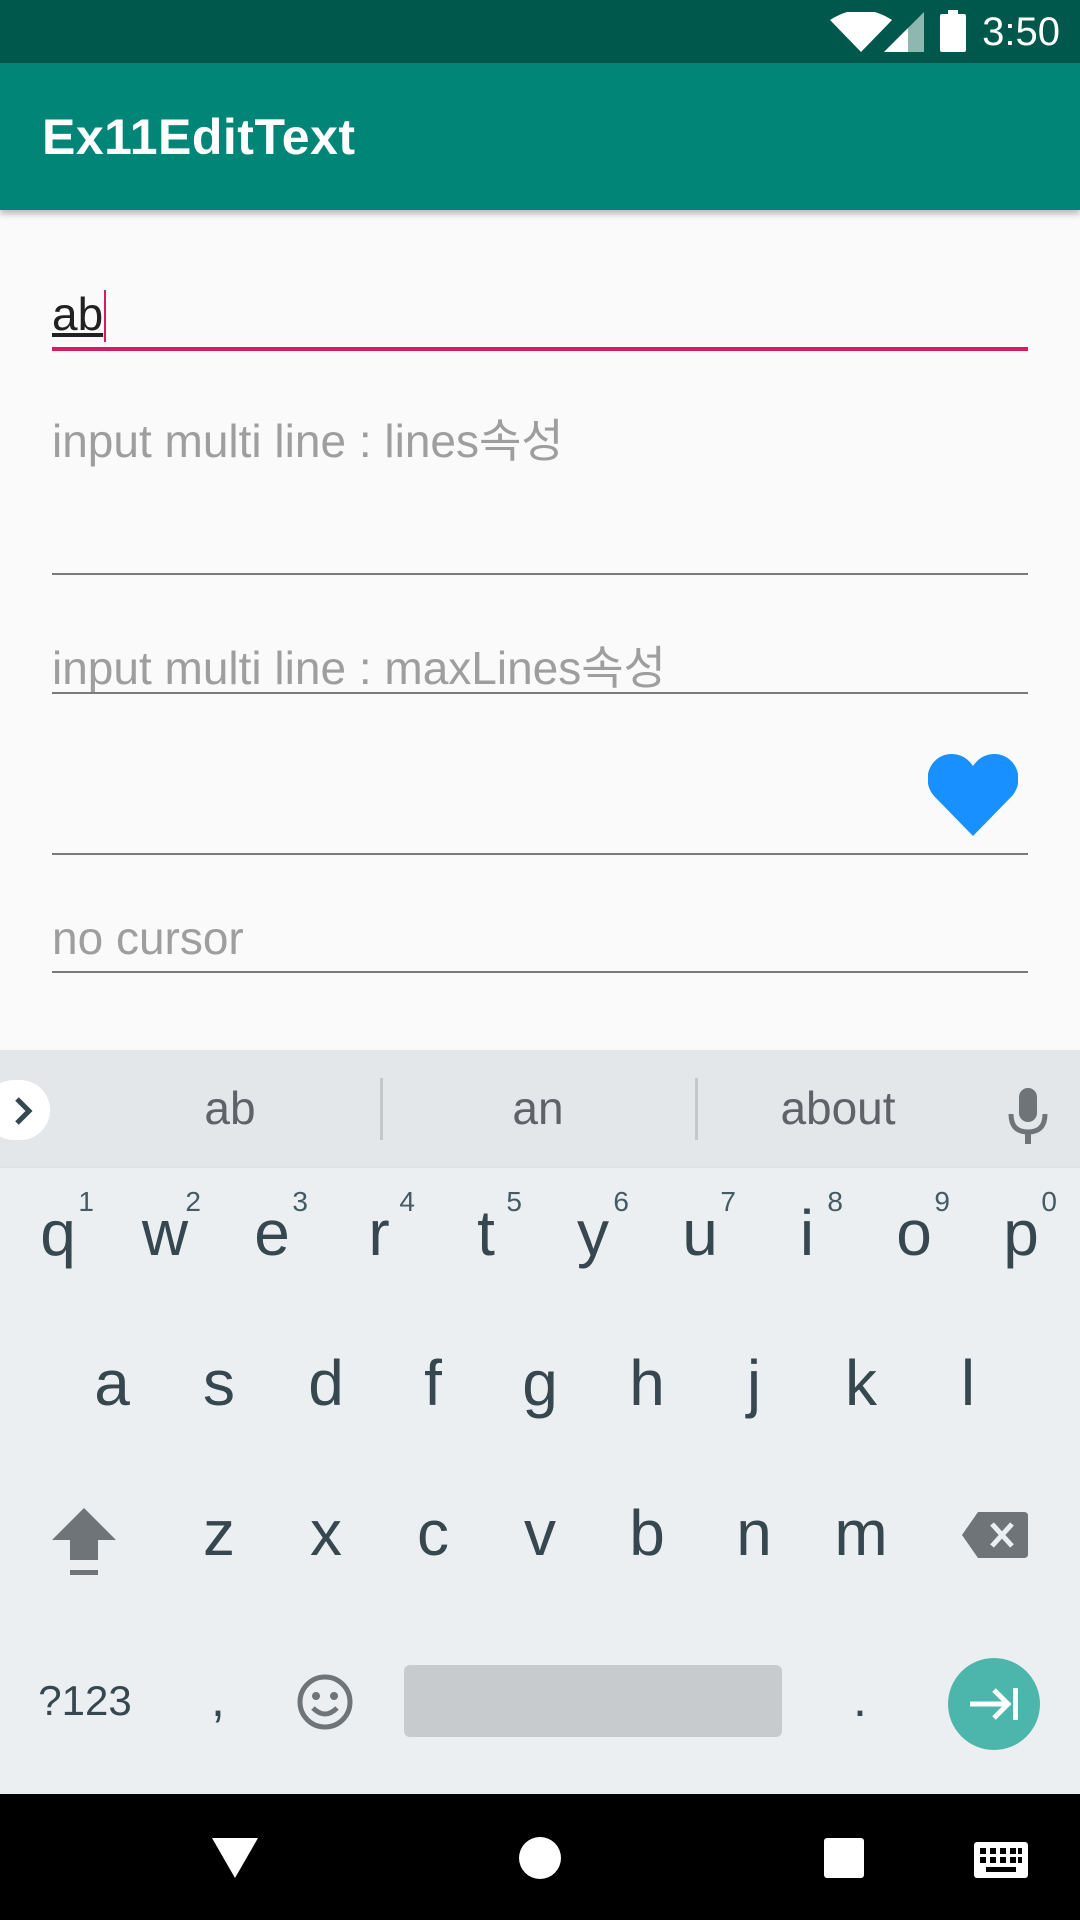  Describe the element at coordinates (728, 1201) in the screenshot. I see `key-hint: 7` at that location.